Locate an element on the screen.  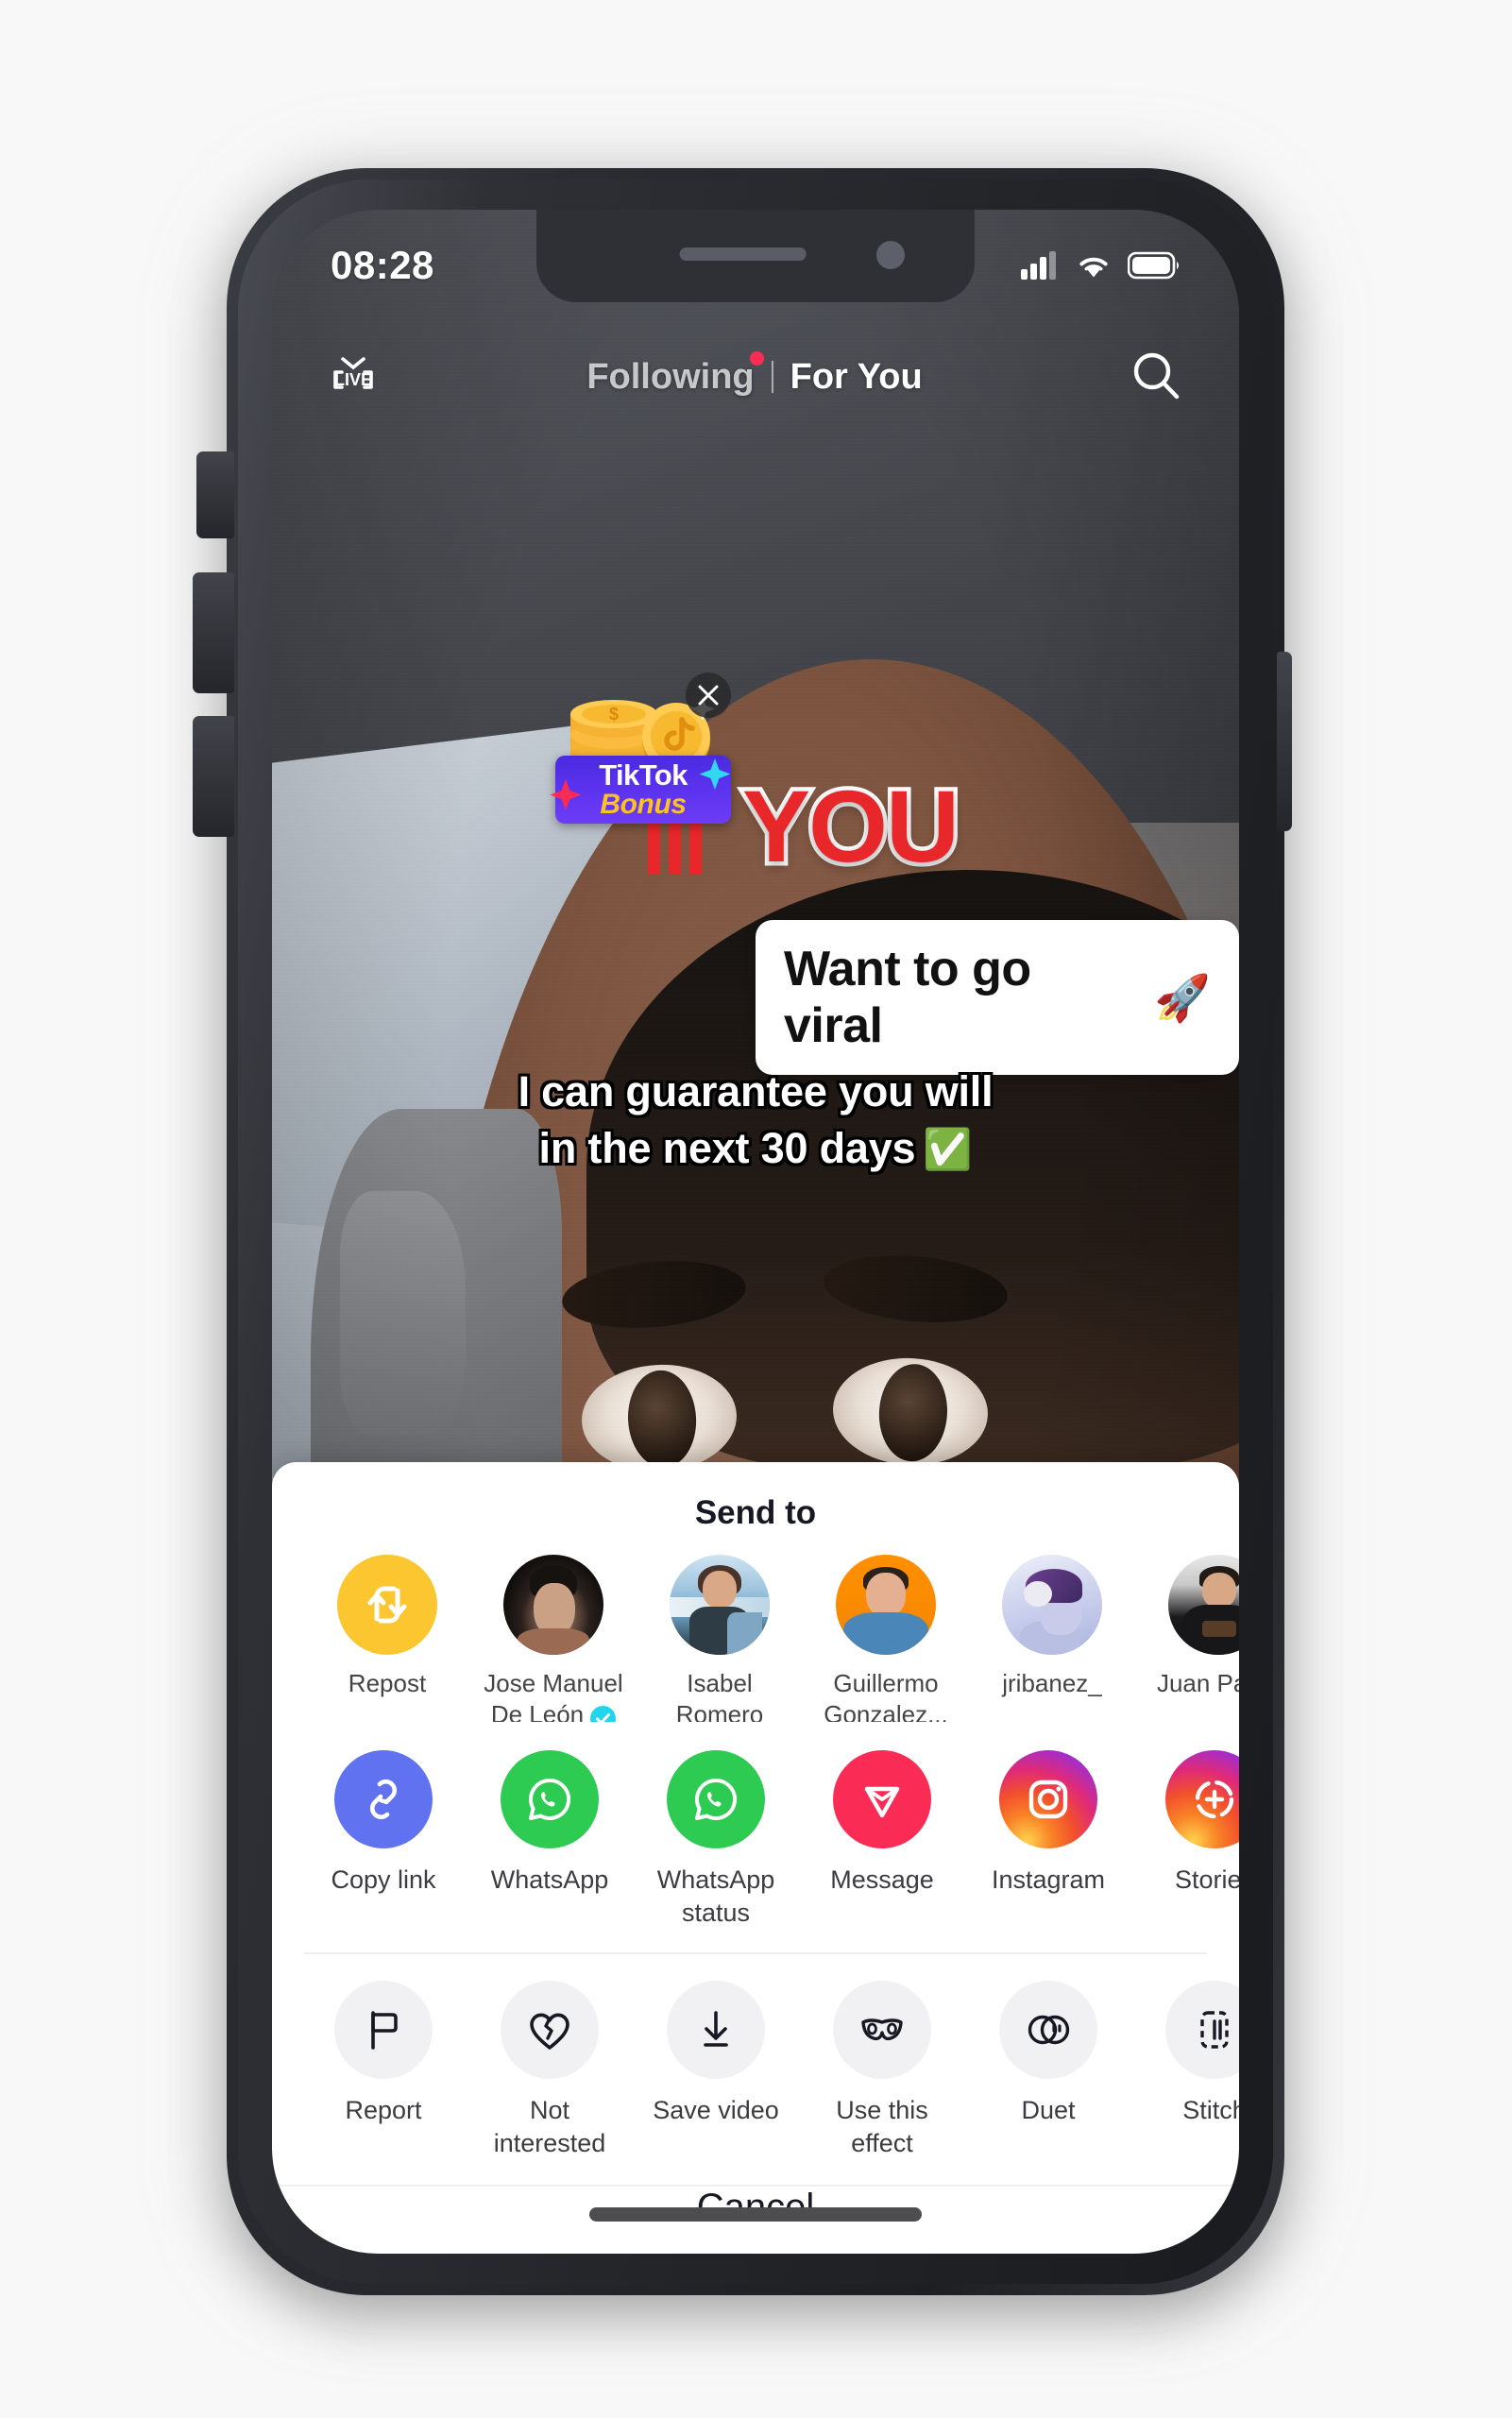
status-time: 08:28 is located at coordinates (382, 265).